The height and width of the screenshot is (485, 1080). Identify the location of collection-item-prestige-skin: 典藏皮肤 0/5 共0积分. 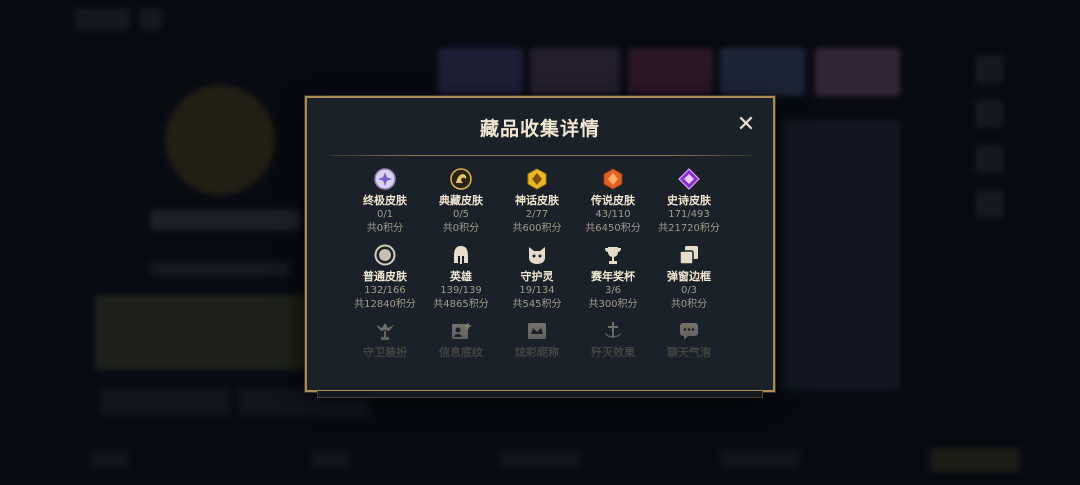
(461, 202).